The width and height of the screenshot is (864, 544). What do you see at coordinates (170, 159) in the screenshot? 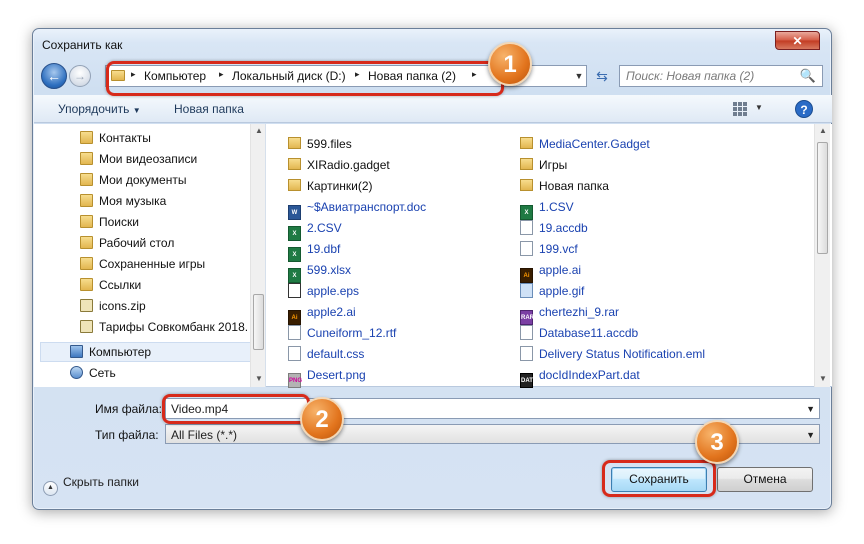
I see `nav-item-videos: Мои видеозаписи` at bounding box center [170, 159].